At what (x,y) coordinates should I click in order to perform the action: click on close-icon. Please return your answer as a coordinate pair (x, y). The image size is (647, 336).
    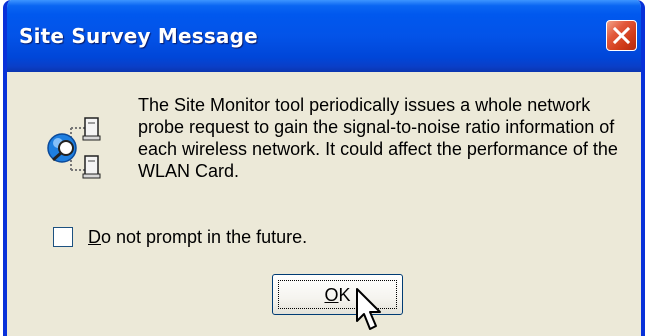
    Looking at the image, I should click on (621, 35).